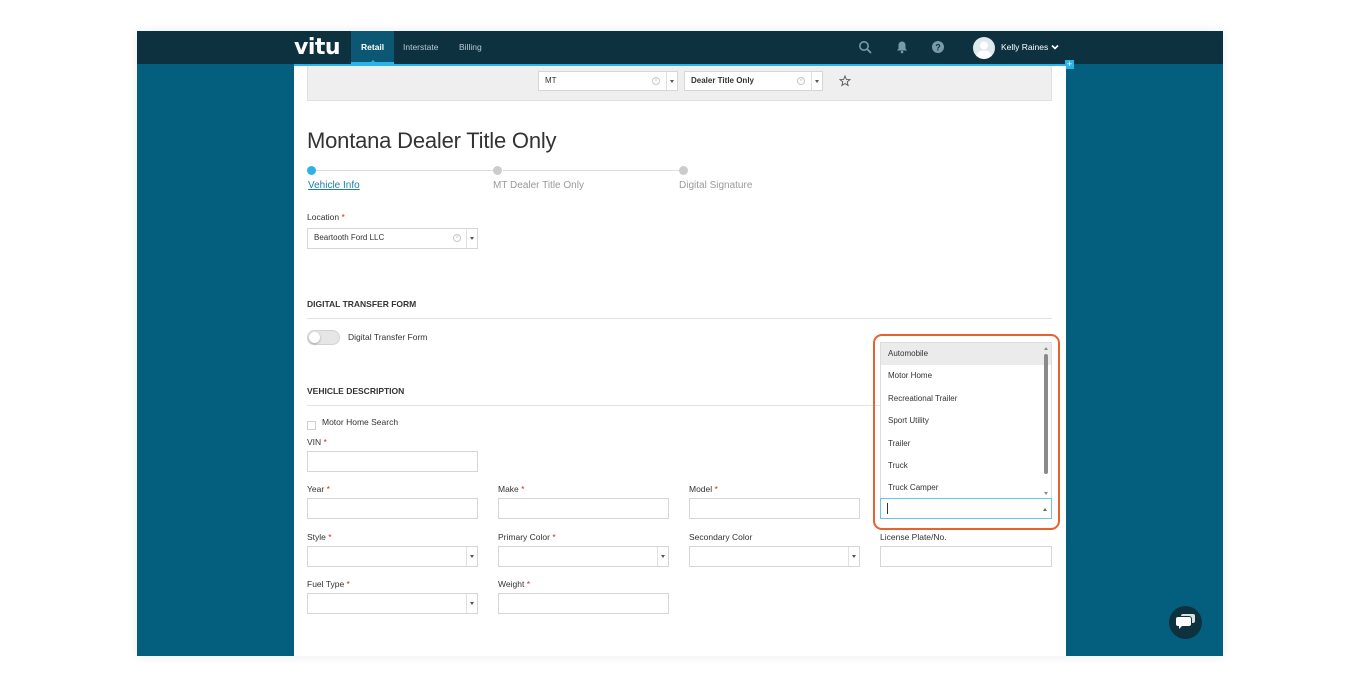 The width and height of the screenshot is (1360, 680). Describe the element at coordinates (1046, 493) in the screenshot. I see `scroll-down-icon` at that location.